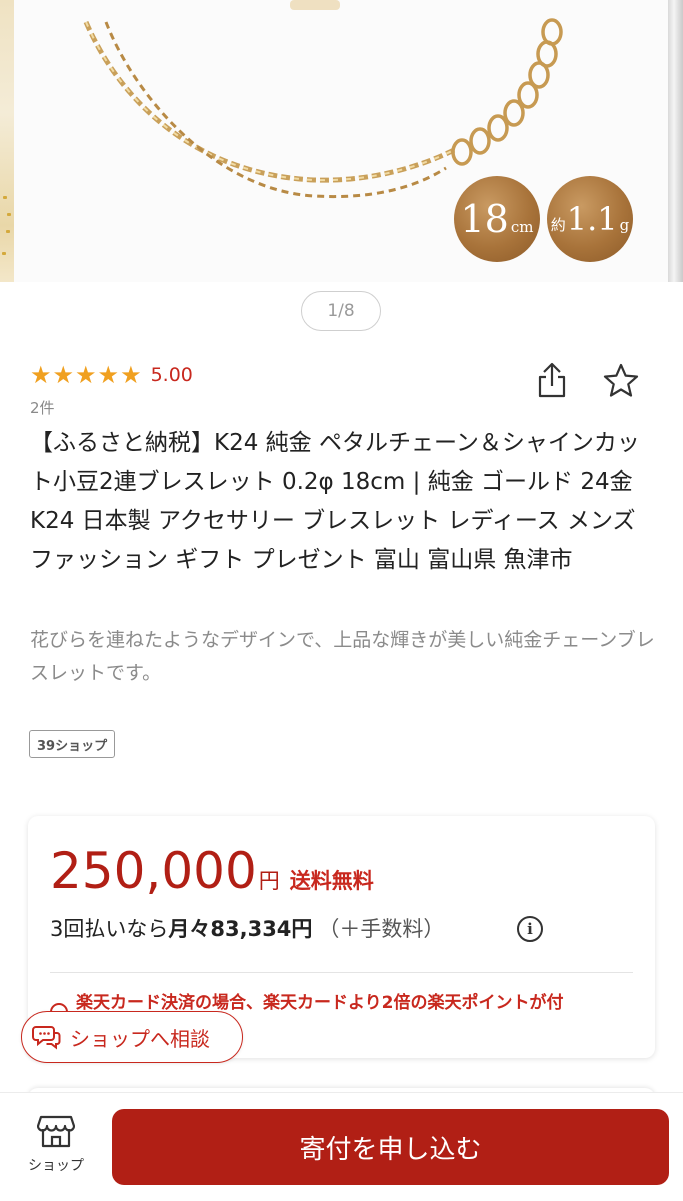 This screenshot has width=683, height=1201. I want to click on review-count: 2件, so click(42, 407).